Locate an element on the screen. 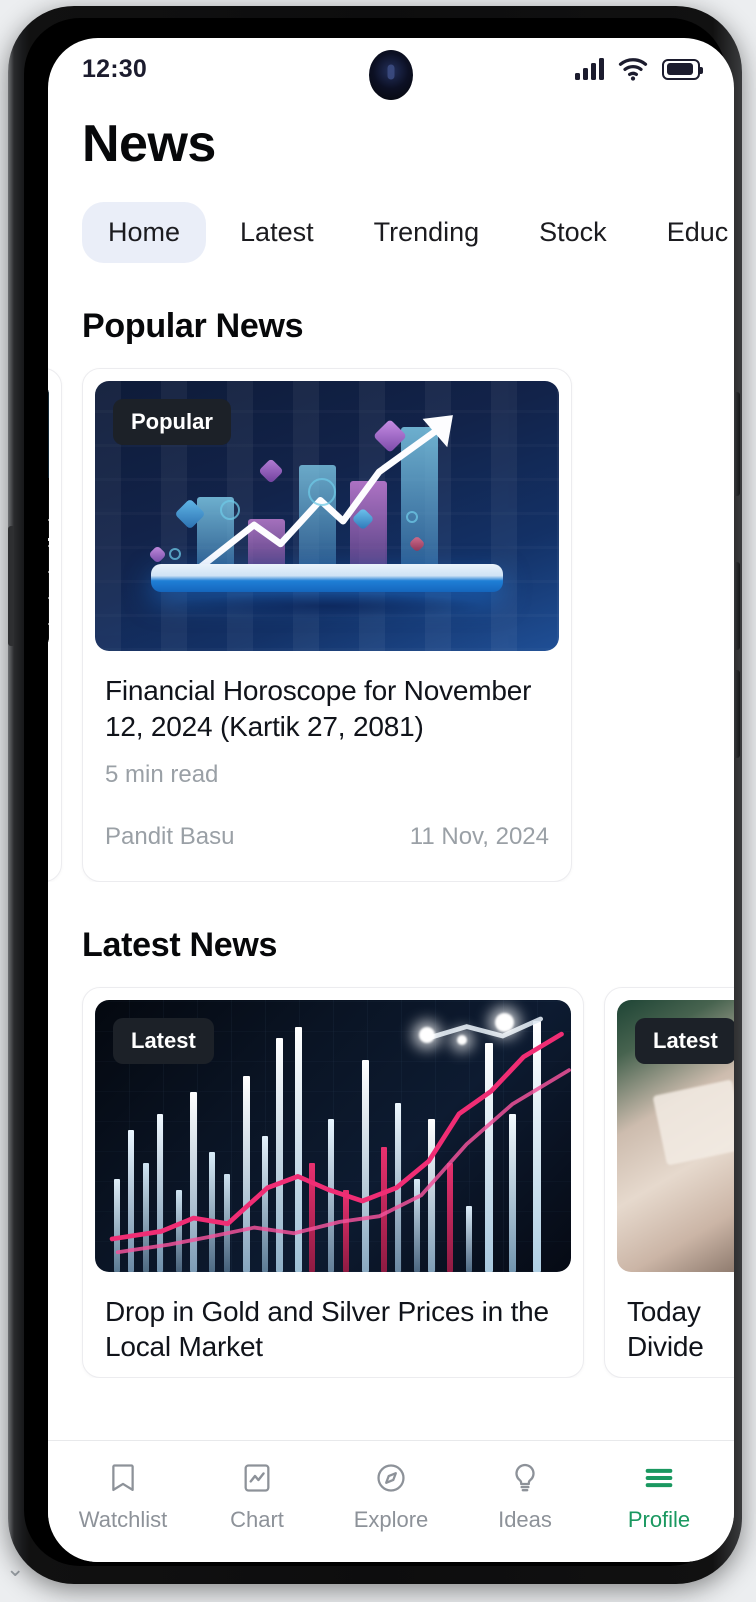  news-card: Latest Today Divide is located at coordinates (669, 1182).